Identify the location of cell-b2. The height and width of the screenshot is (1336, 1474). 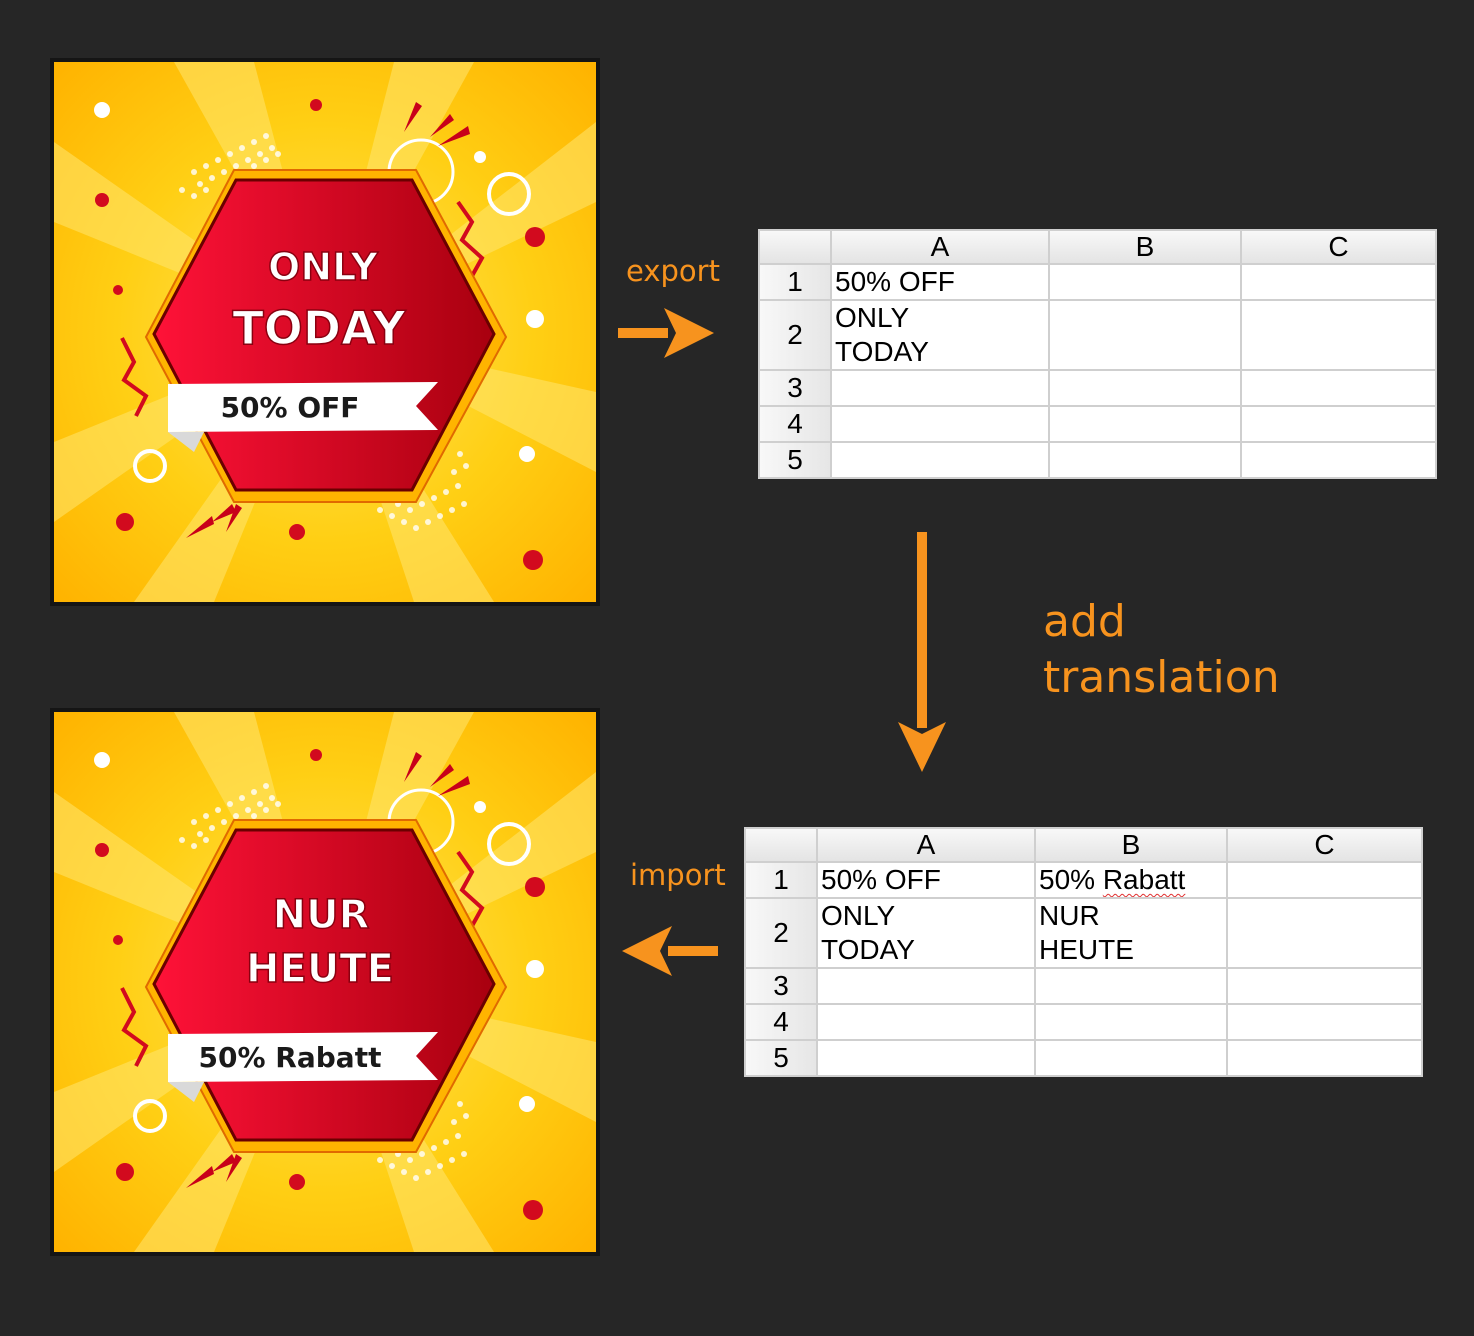
(1145, 335).